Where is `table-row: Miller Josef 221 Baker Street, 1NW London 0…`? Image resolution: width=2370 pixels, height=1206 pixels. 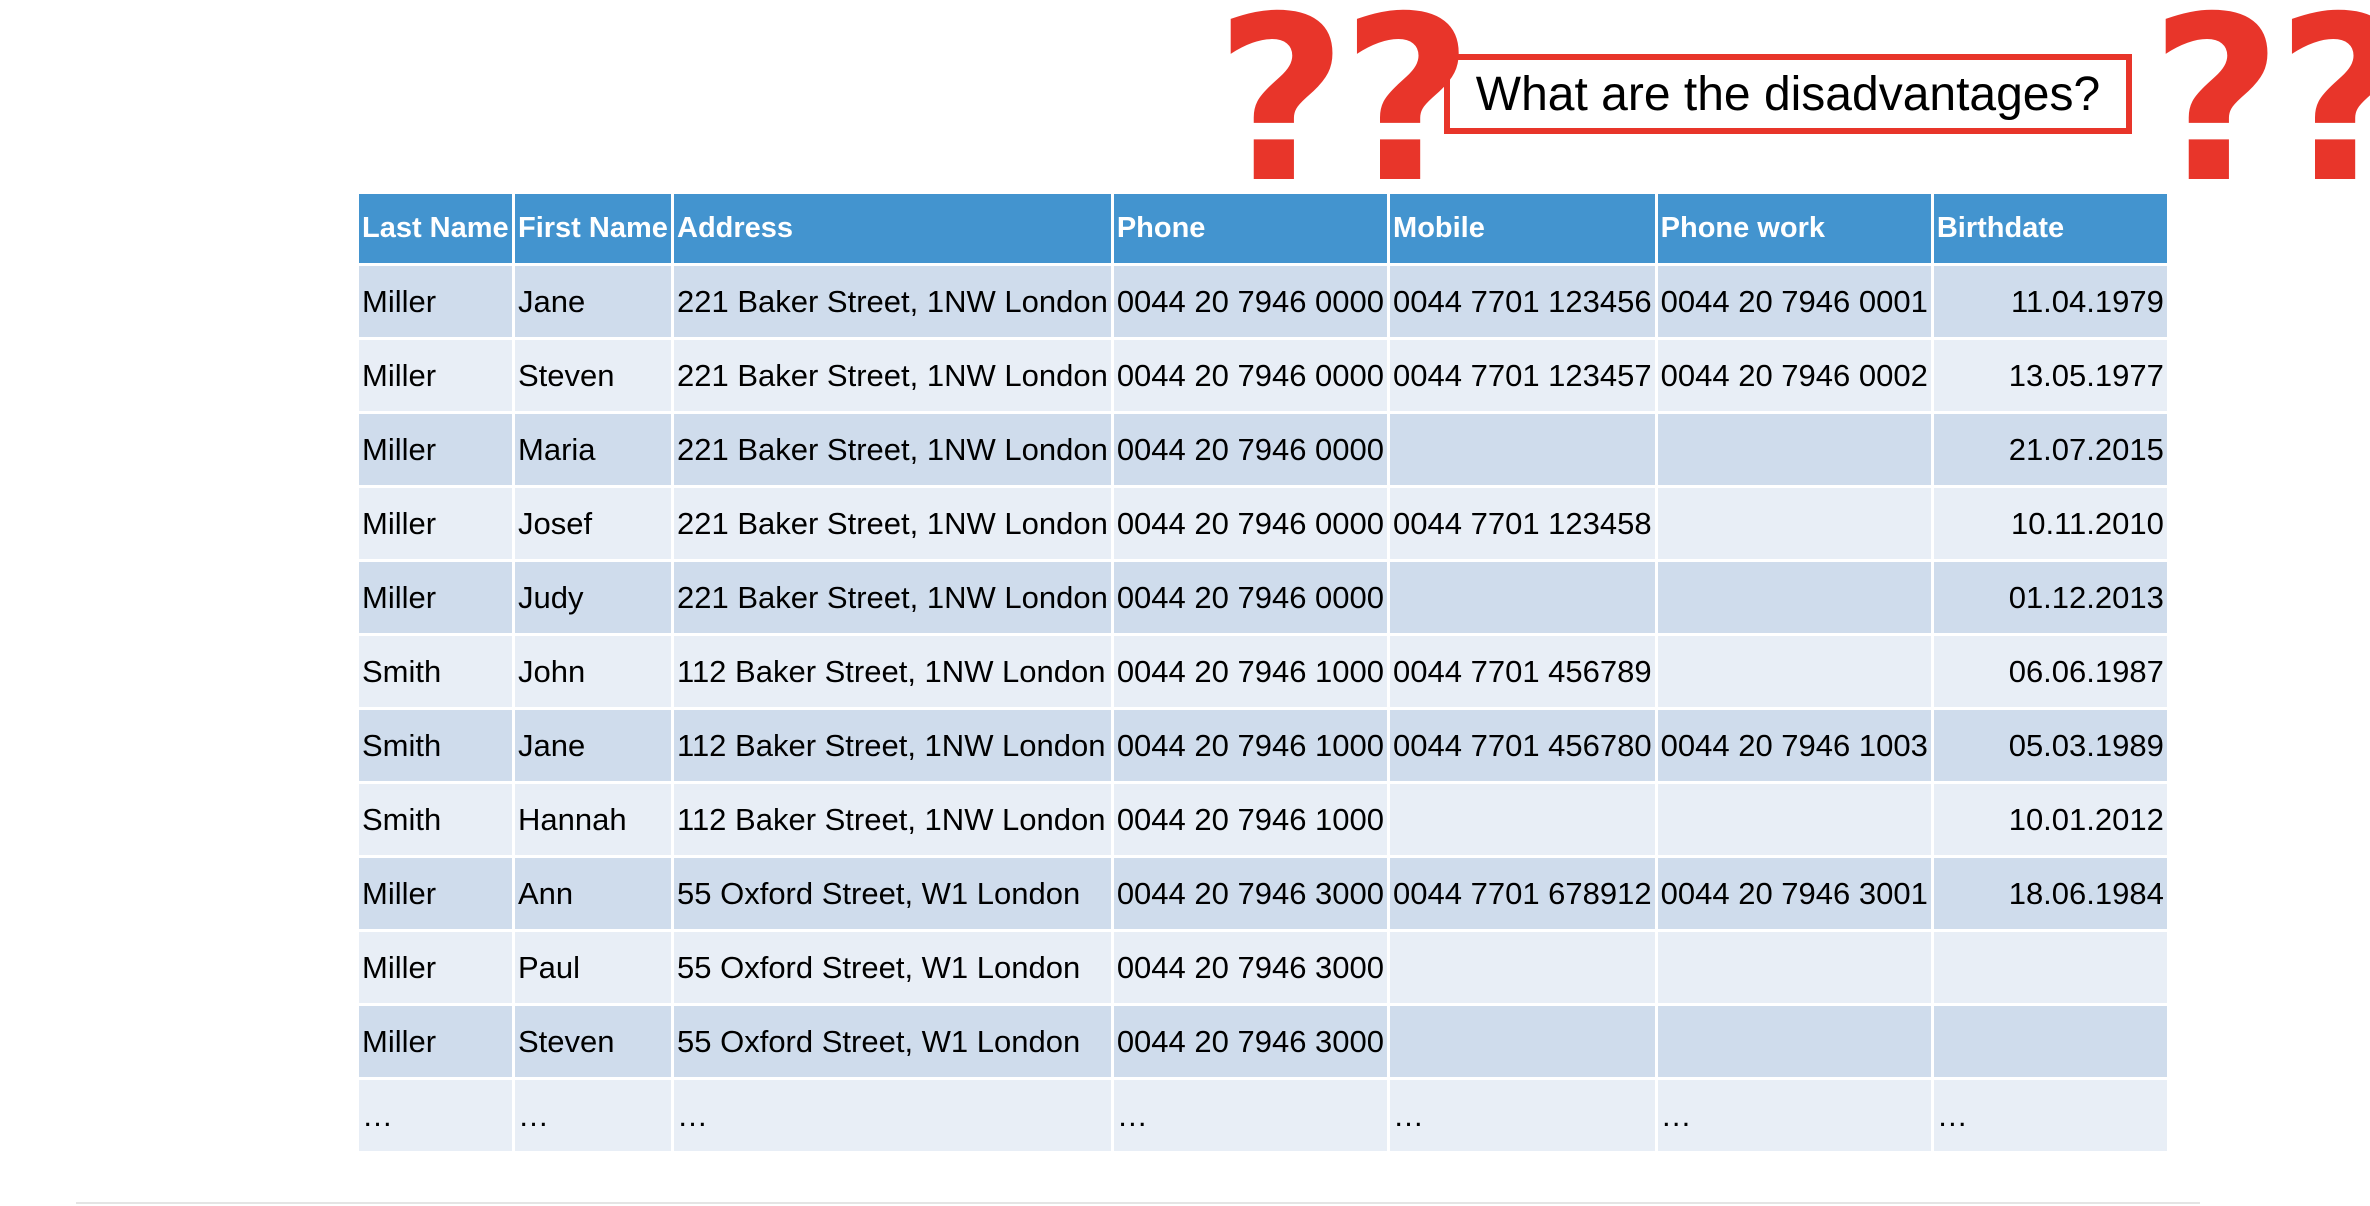 table-row: Miller Josef 221 Baker Street, 1NW London 0… is located at coordinates (1264, 525).